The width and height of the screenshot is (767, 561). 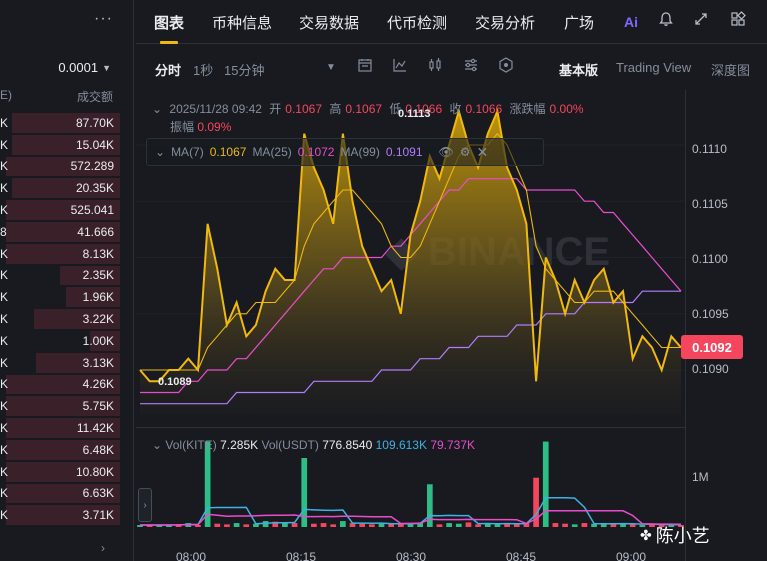 I want to click on orderbook-row: K 15.04K, so click(x=67, y=145).